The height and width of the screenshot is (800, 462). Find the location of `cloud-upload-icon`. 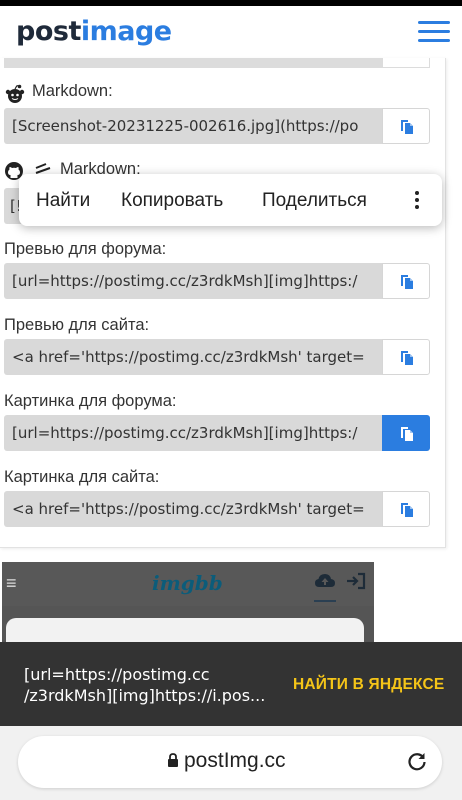

cloud-upload-icon is located at coordinates (325, 580).